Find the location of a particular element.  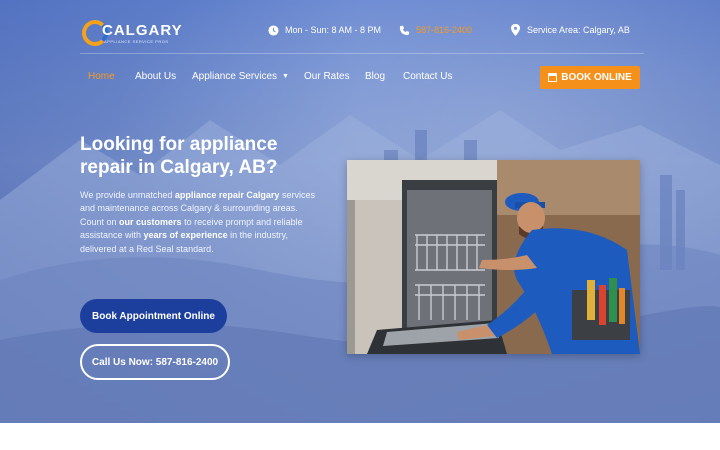

nav-item-home: Home is located at coordinates (101, 76).